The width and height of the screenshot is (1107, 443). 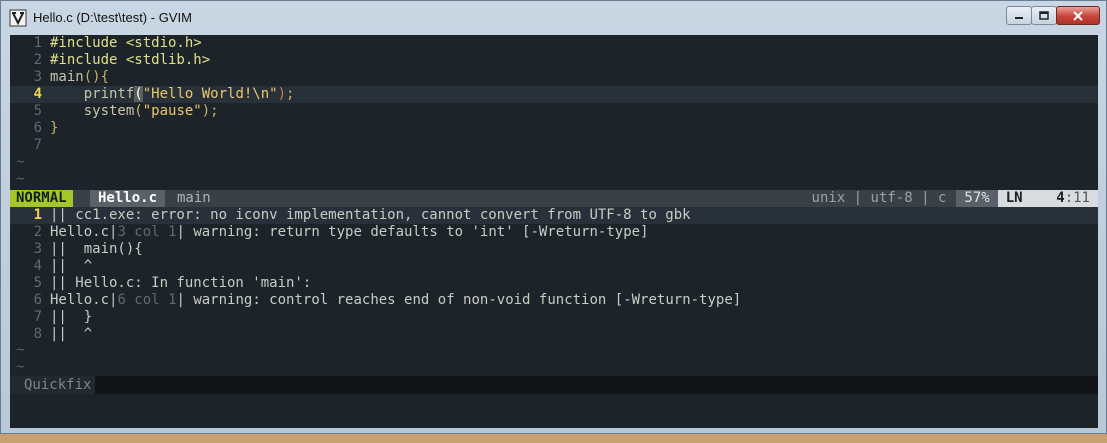 I want to click on code-line: 1 #include <stdio.h>, so click(x=554, y=43).